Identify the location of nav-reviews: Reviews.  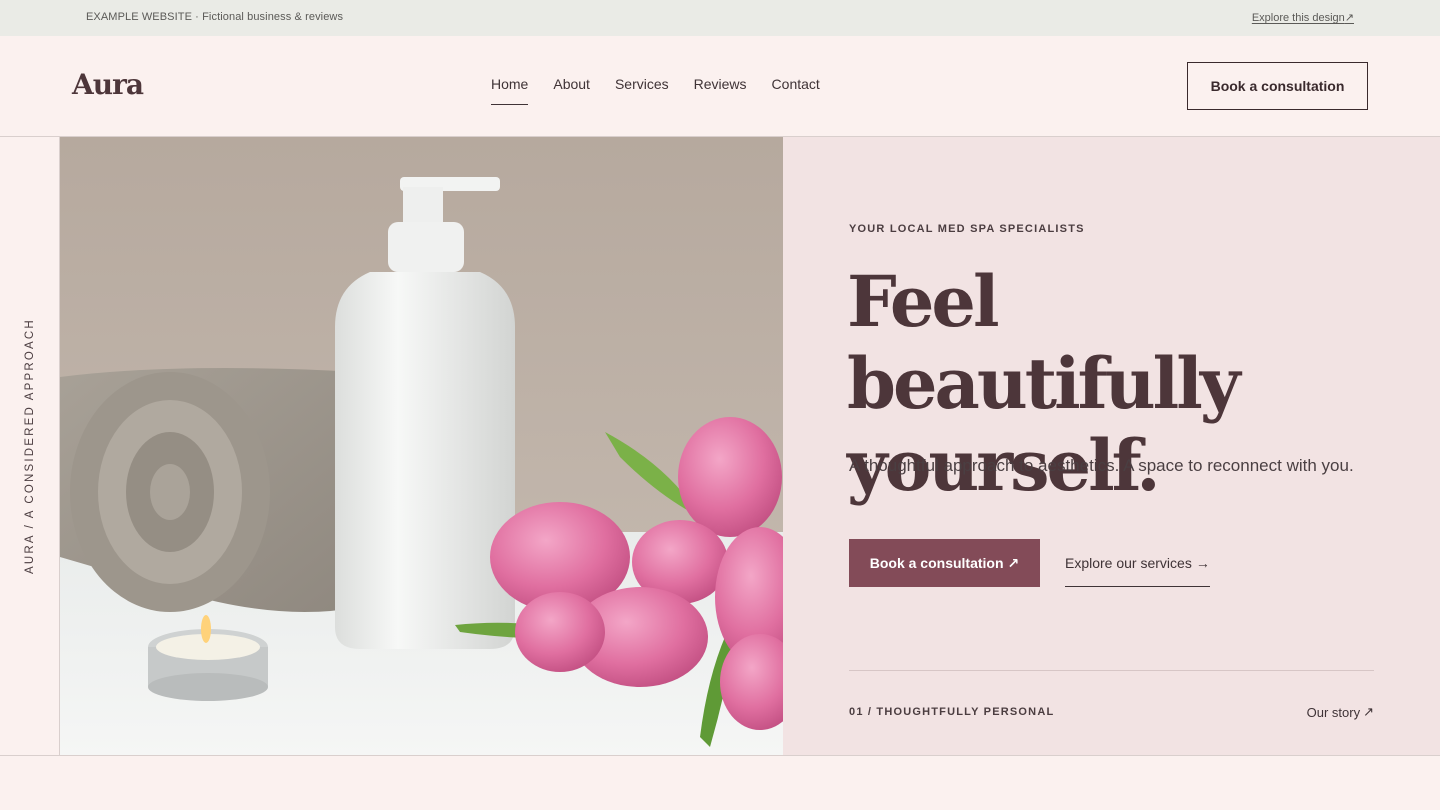
(720, 90).